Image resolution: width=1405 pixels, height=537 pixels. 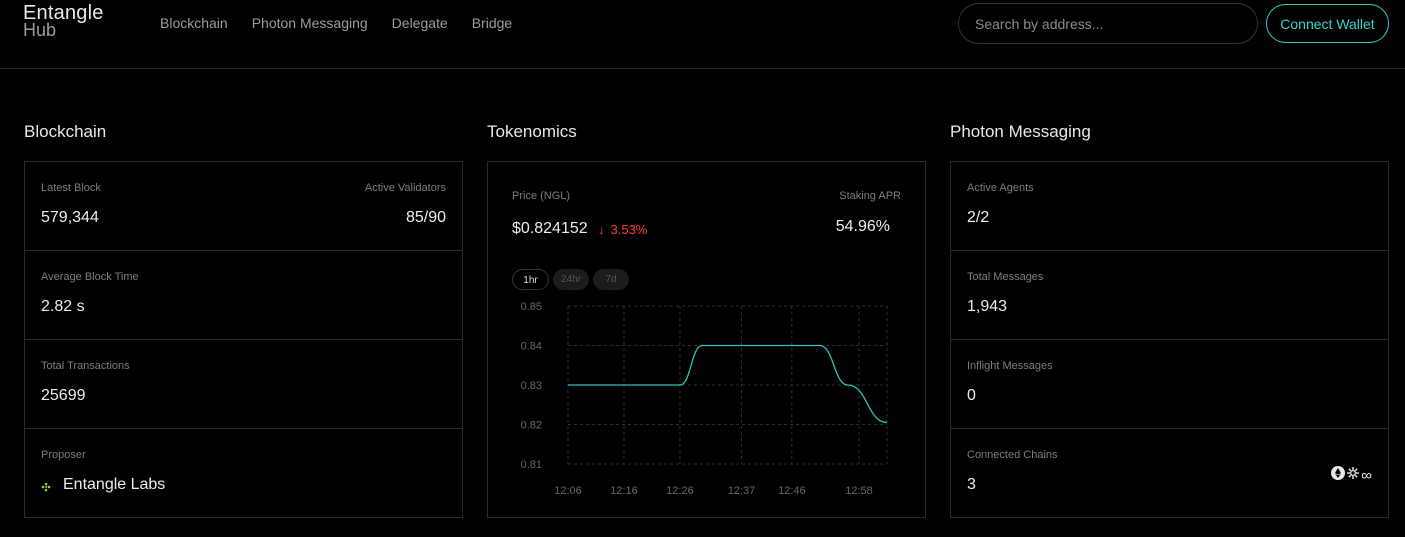 I want to click on nav-delegate: Delegate, so click(x=420, y=23).